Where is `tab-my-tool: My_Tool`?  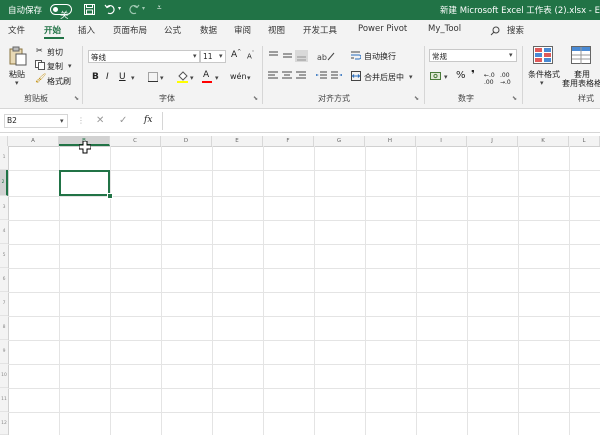
tab-my-tool: My_Tool is located at coordinates (444, 29).